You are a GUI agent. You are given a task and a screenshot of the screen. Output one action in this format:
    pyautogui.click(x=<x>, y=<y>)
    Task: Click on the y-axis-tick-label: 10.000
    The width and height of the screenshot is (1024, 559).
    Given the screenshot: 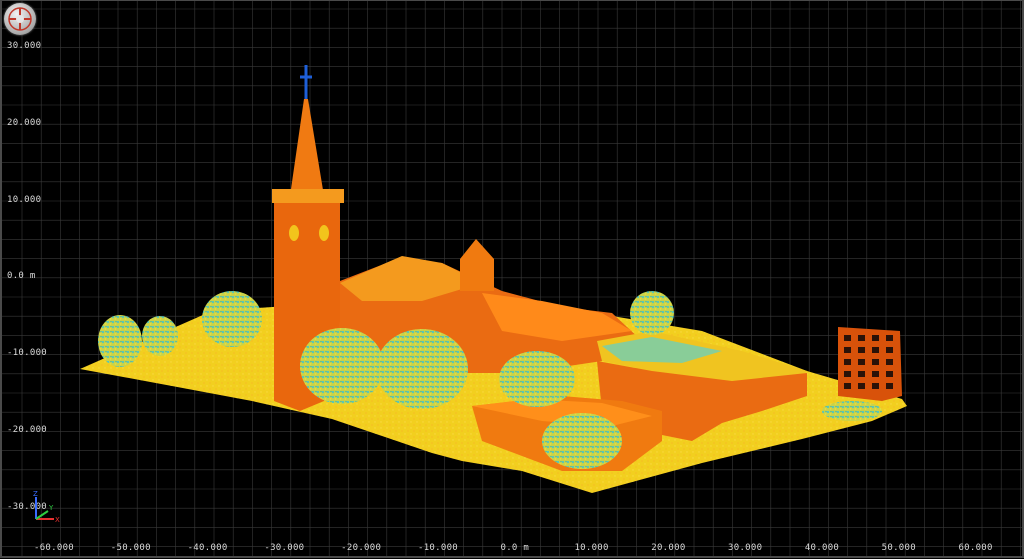 What is the action you would take?
    pyautogui.click(x=24, y=199)
    